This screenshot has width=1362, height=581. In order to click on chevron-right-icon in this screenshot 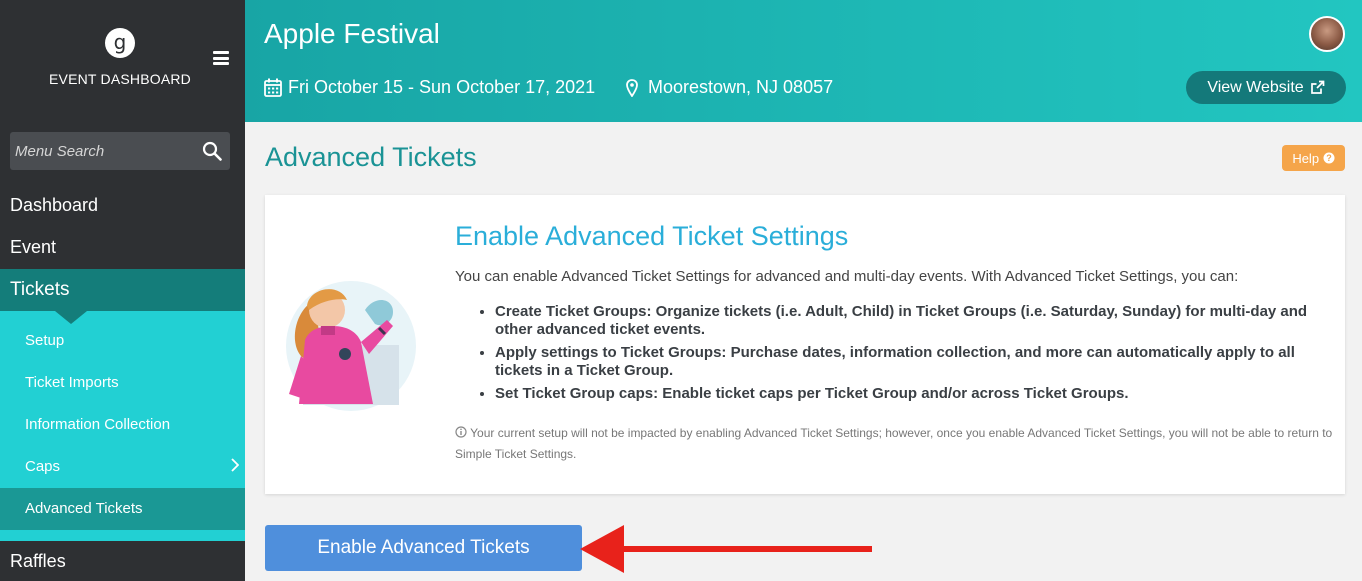, I will do `click(235, 465)`.